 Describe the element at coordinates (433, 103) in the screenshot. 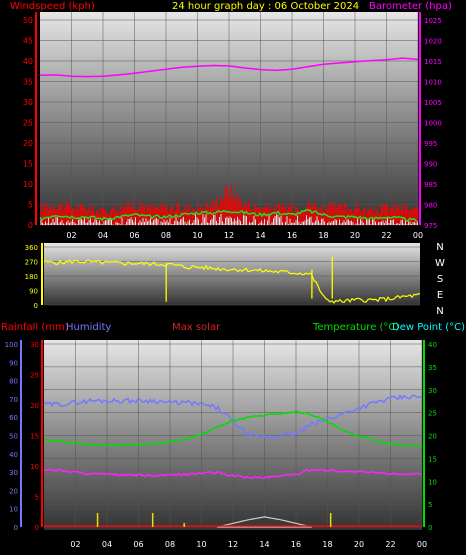

I see `barometer-y-tick: 1005` at that location.